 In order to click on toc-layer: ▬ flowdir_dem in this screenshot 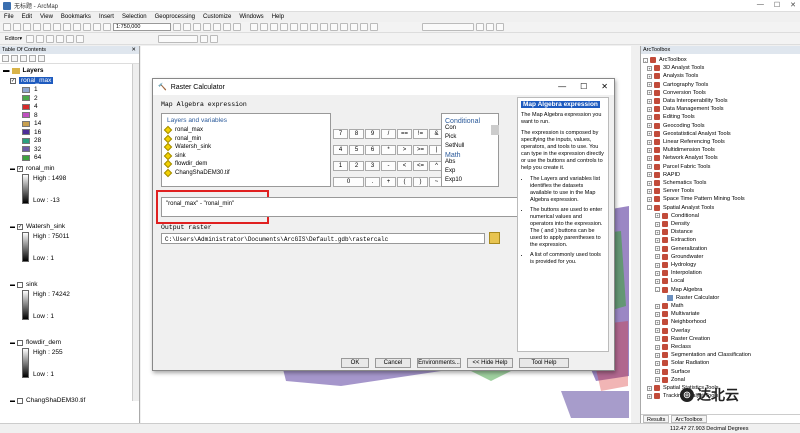, I will do `click(35, 342)`.